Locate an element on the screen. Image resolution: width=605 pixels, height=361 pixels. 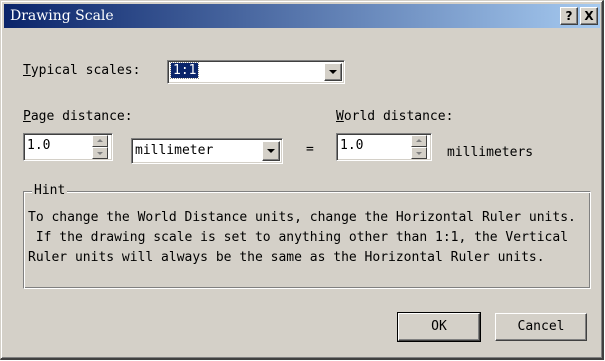
page-distance-spin-down is located at coordinates (100, 153).